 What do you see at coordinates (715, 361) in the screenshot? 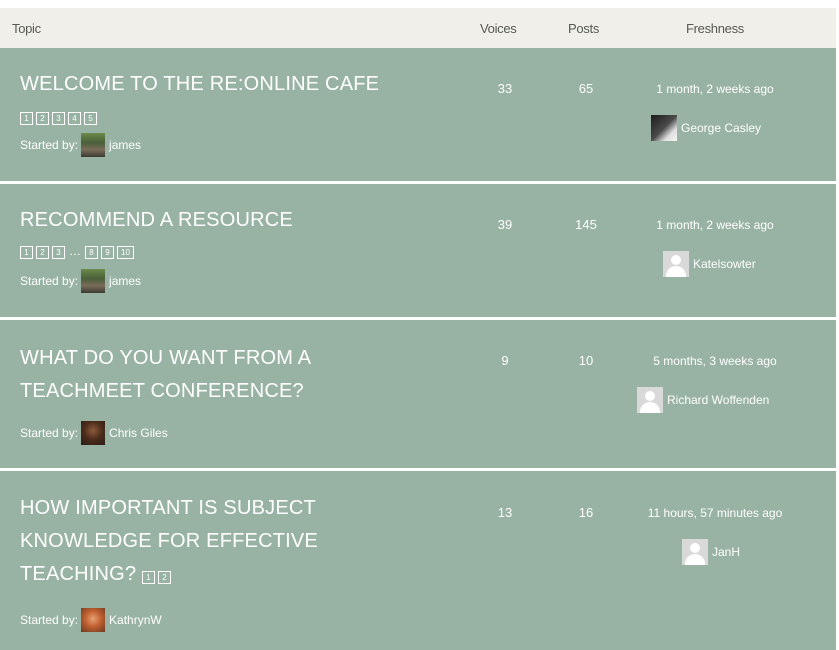
I see `freshness-link: 5 months, 3 weeks ago` at bounding box center [715, 361].